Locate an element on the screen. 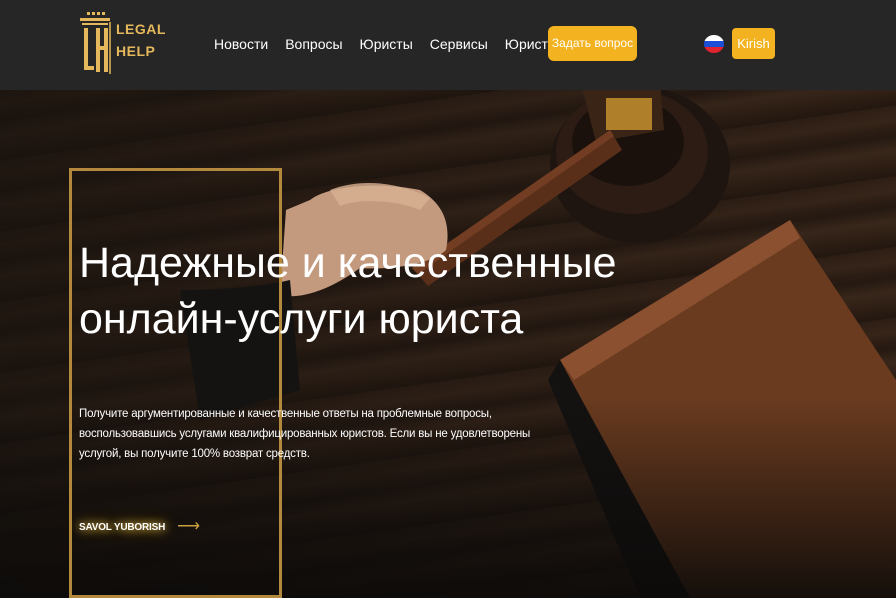 The width and height of the screenshot is (896, 598). nav-link-questions: Вопросы is located at coordinates (313, 44).